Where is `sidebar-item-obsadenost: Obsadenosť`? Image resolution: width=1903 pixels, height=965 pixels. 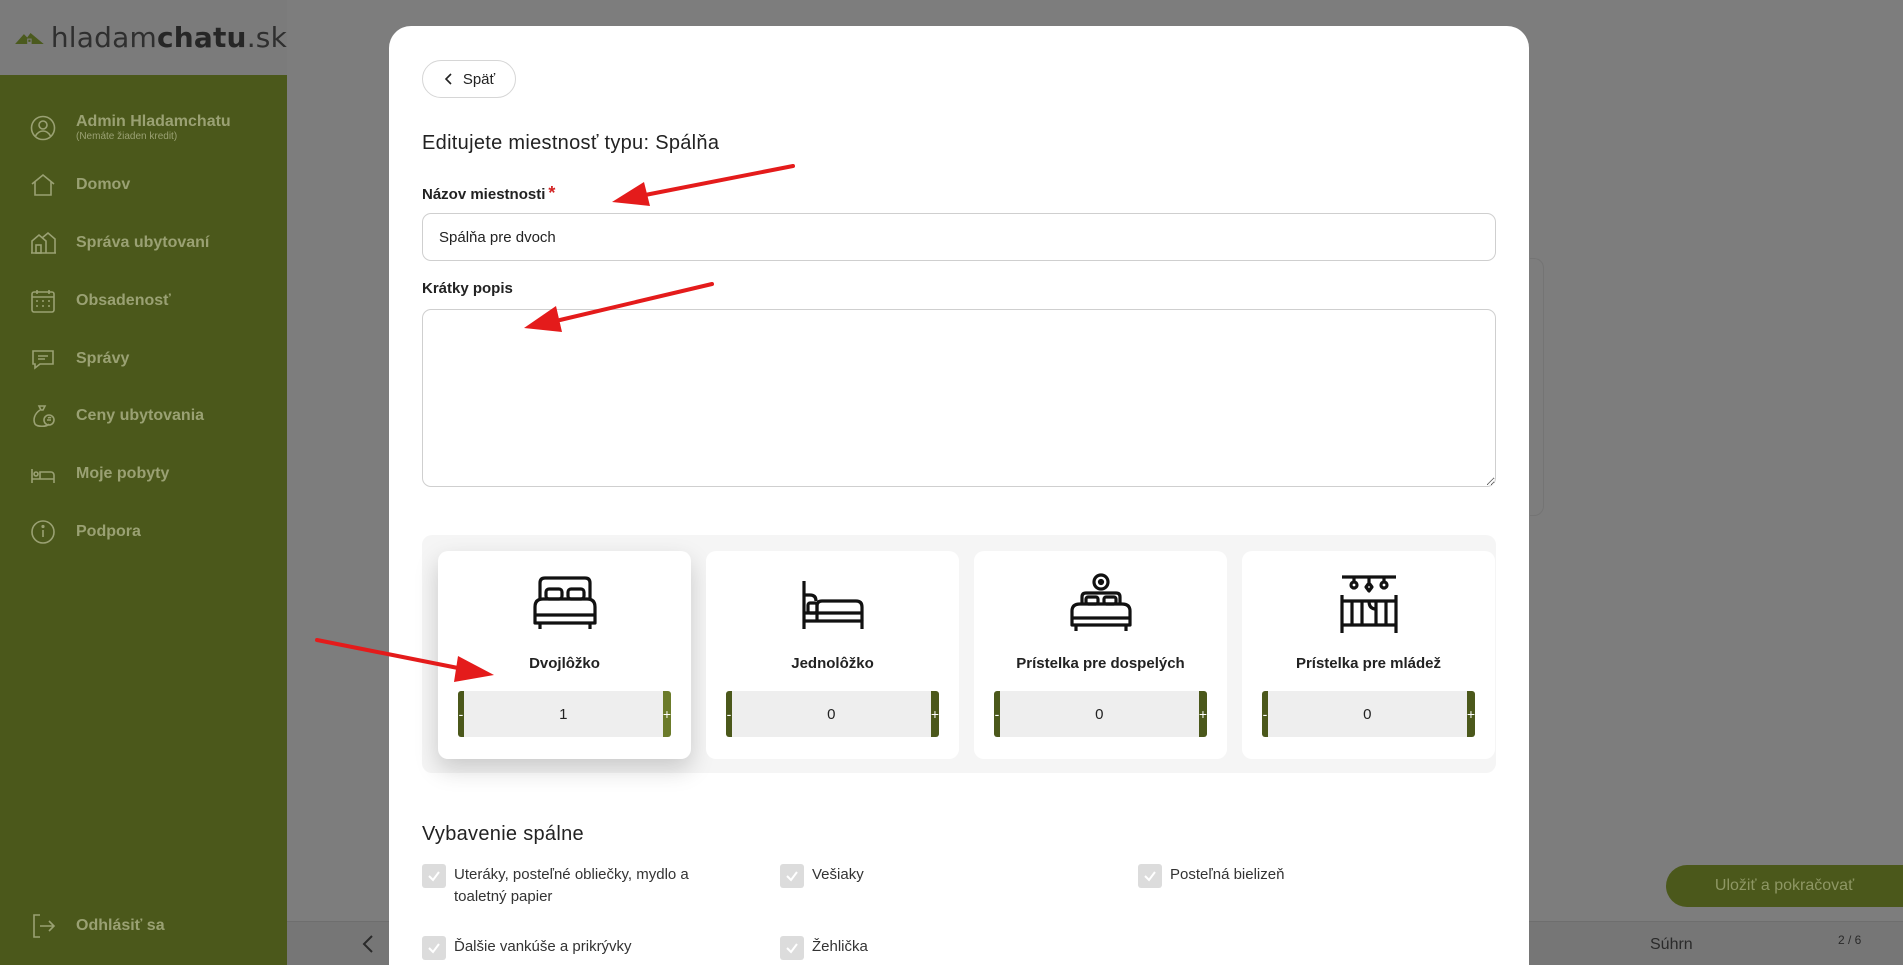
sidebar-item-obsadenost: Obsadenosť is located at coordinates (143, 301).